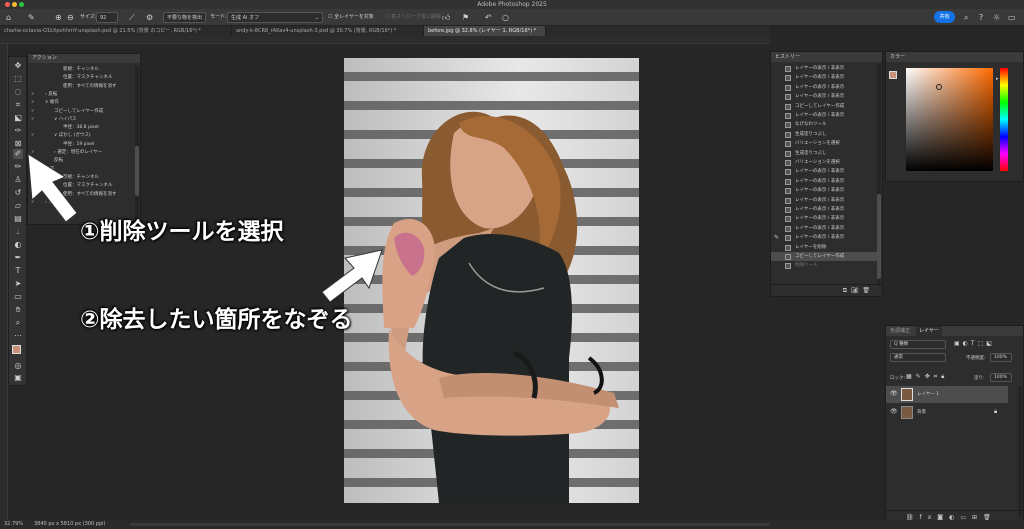  I want to click on arrow-to-tattoo, so click(352, 276).